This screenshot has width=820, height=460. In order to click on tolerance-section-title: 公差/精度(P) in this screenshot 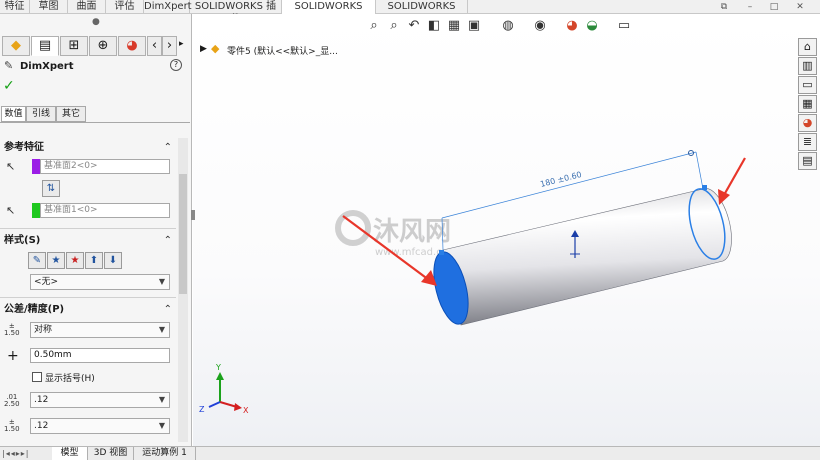, I will do `click(34, 309)`.